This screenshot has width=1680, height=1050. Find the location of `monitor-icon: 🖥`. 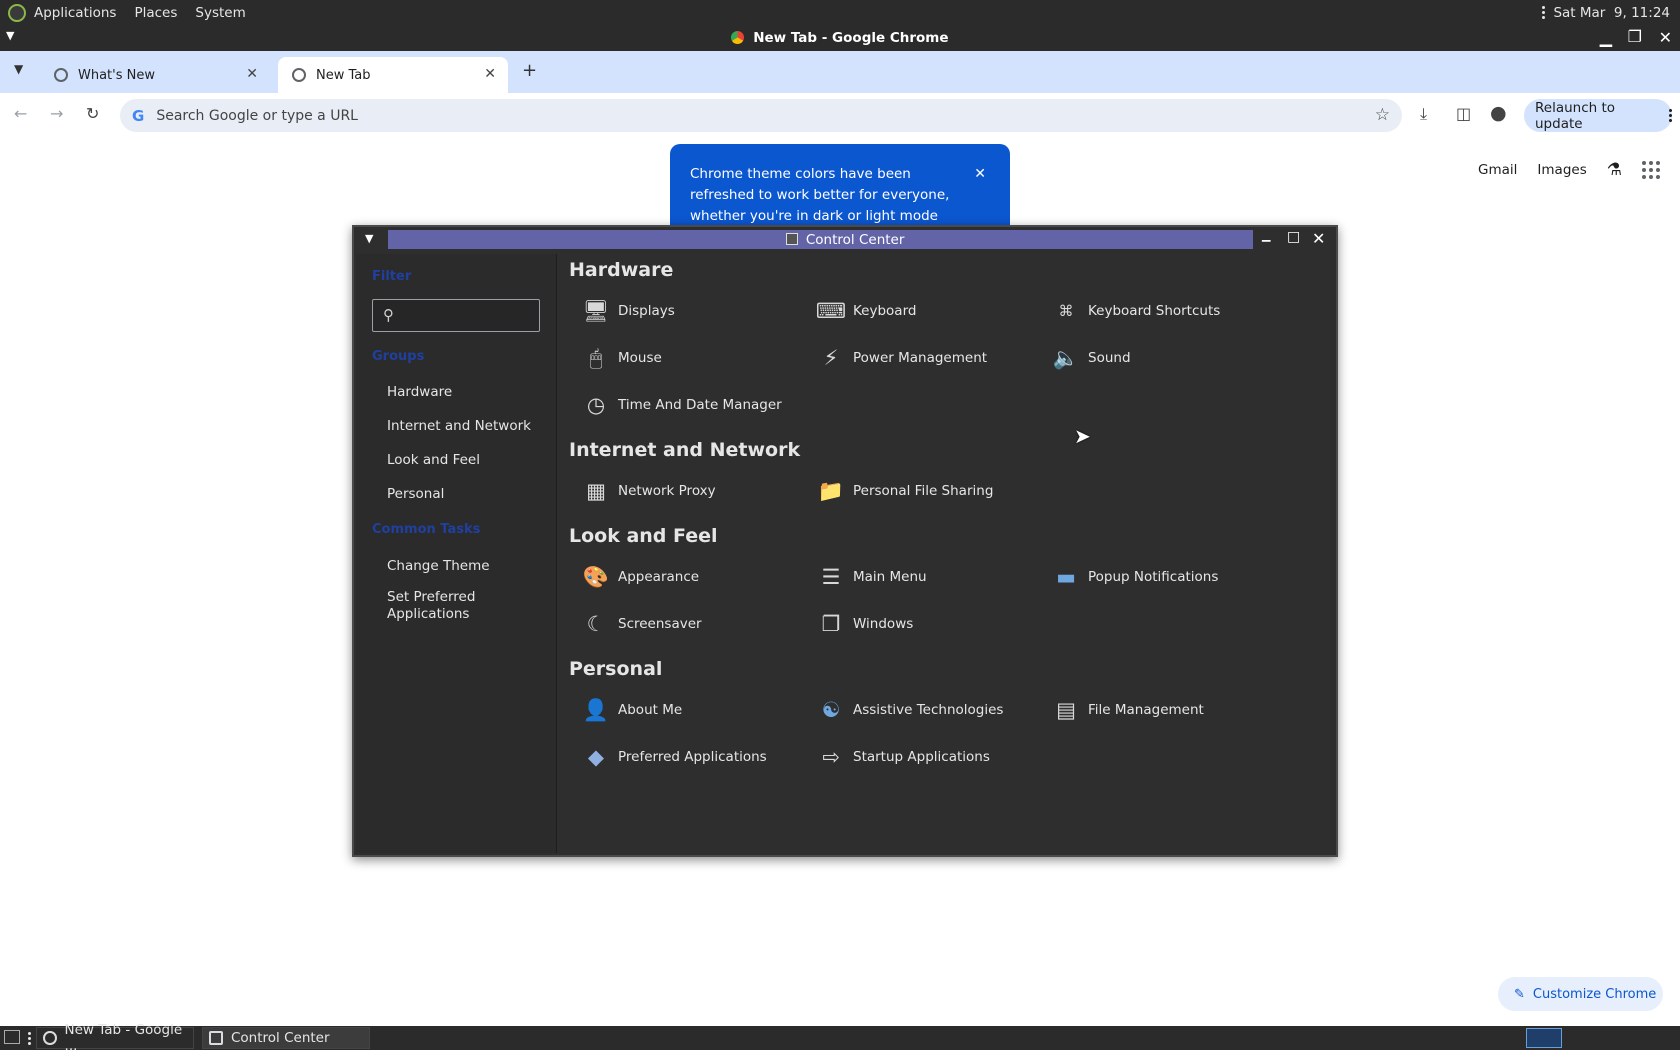

monitor-icon: 🖥 is located at coordinates (596, 310).